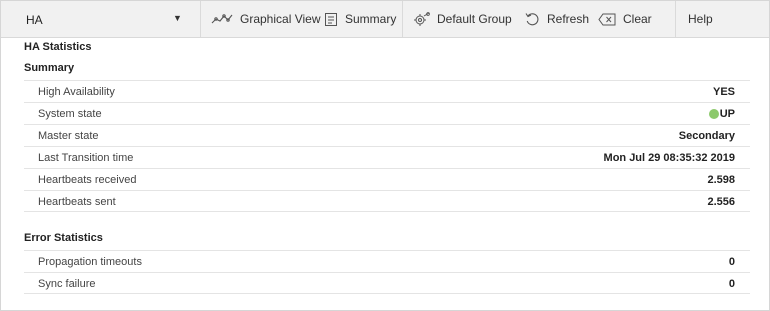  Describe the element at coordinates (422, 18) in the screenshot. I see `gear-group-icon` at that location.